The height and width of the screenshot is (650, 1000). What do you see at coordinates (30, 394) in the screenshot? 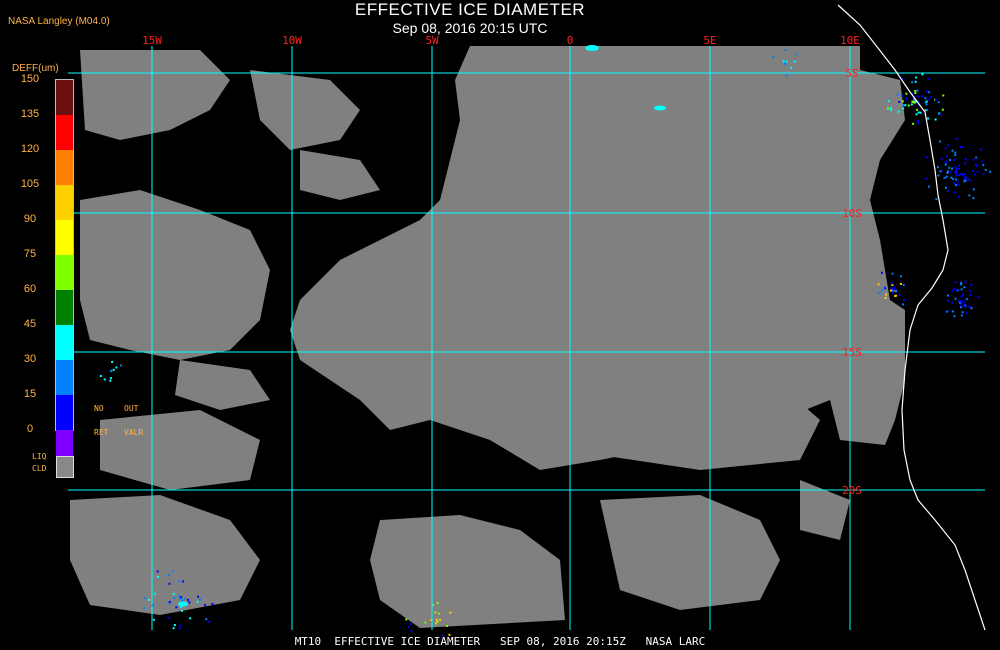
I see `legend-tick-label: 15` at bounding box center [30, 394].